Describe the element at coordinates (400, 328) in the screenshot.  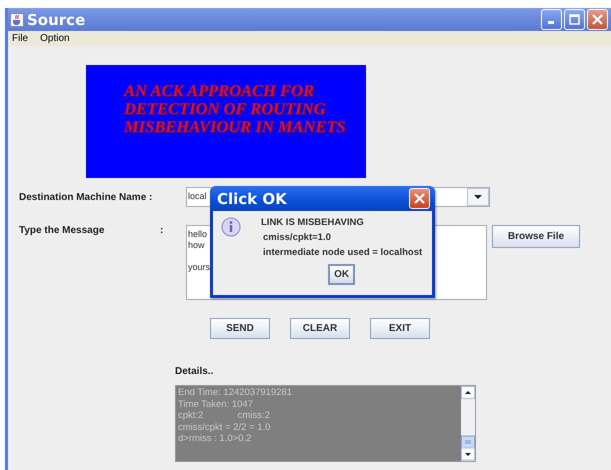
I see `action-button: EXIT` at that location.